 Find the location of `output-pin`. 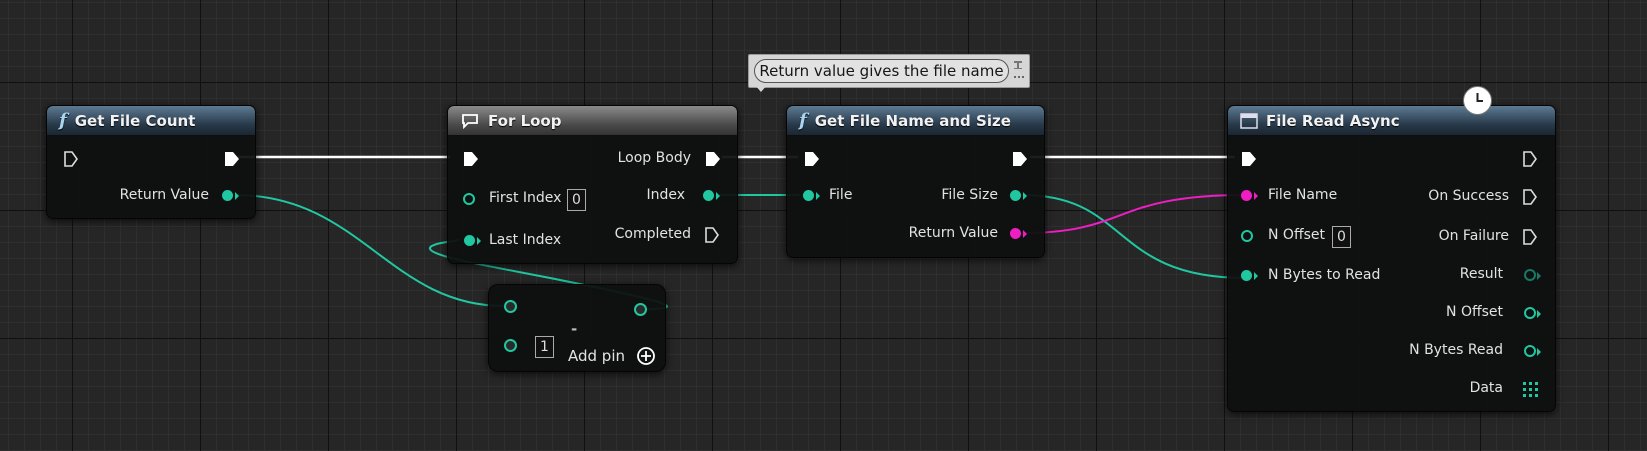

output-pin is located at coordinates (640, 309).